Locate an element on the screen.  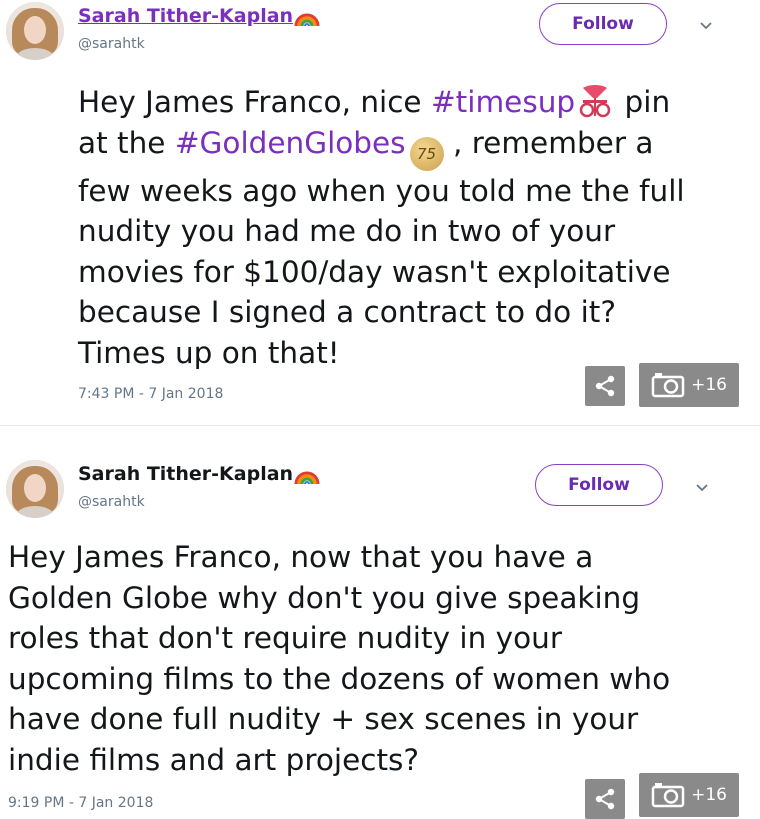
golden-globes-75-emoji-icon: 75 is located at coordinates (426, 153).